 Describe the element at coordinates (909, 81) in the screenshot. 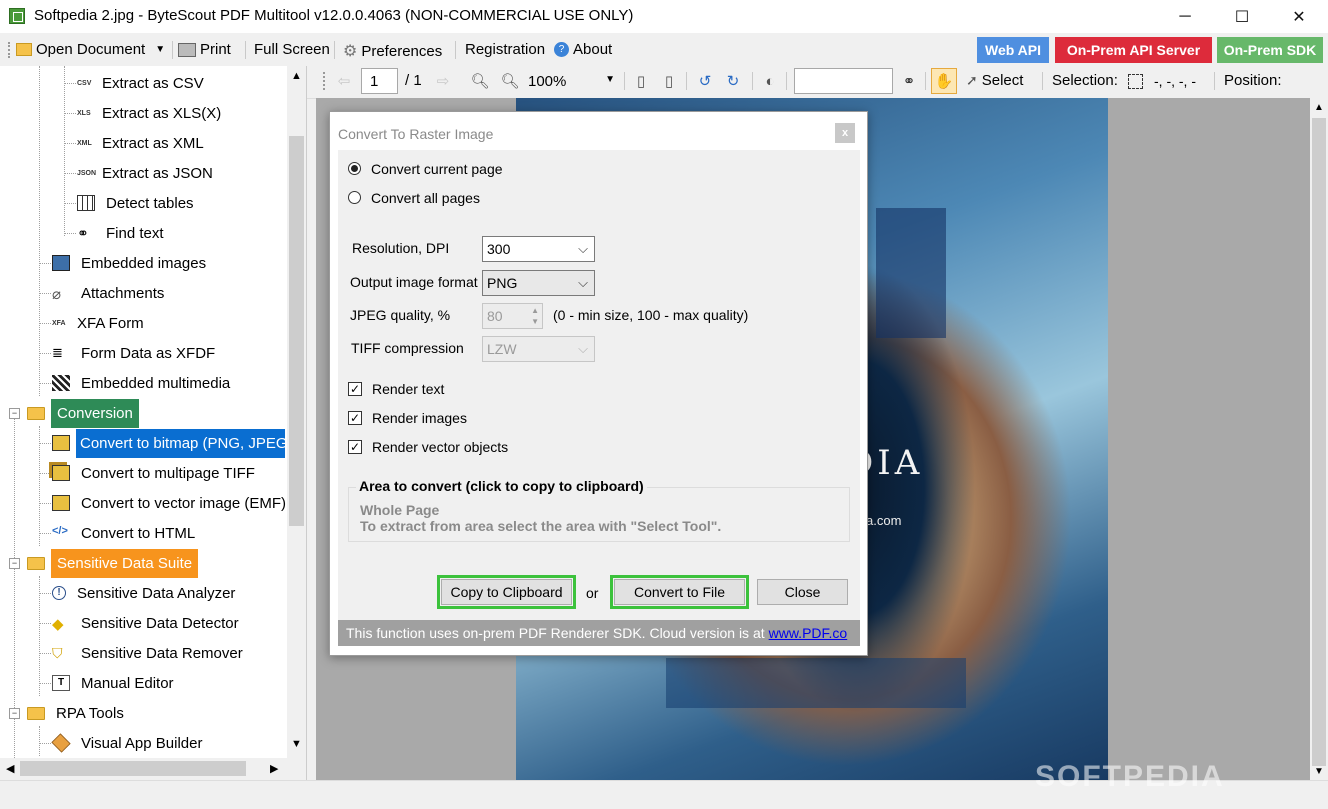

I see `binoculars-icon: ⚭` at that location.